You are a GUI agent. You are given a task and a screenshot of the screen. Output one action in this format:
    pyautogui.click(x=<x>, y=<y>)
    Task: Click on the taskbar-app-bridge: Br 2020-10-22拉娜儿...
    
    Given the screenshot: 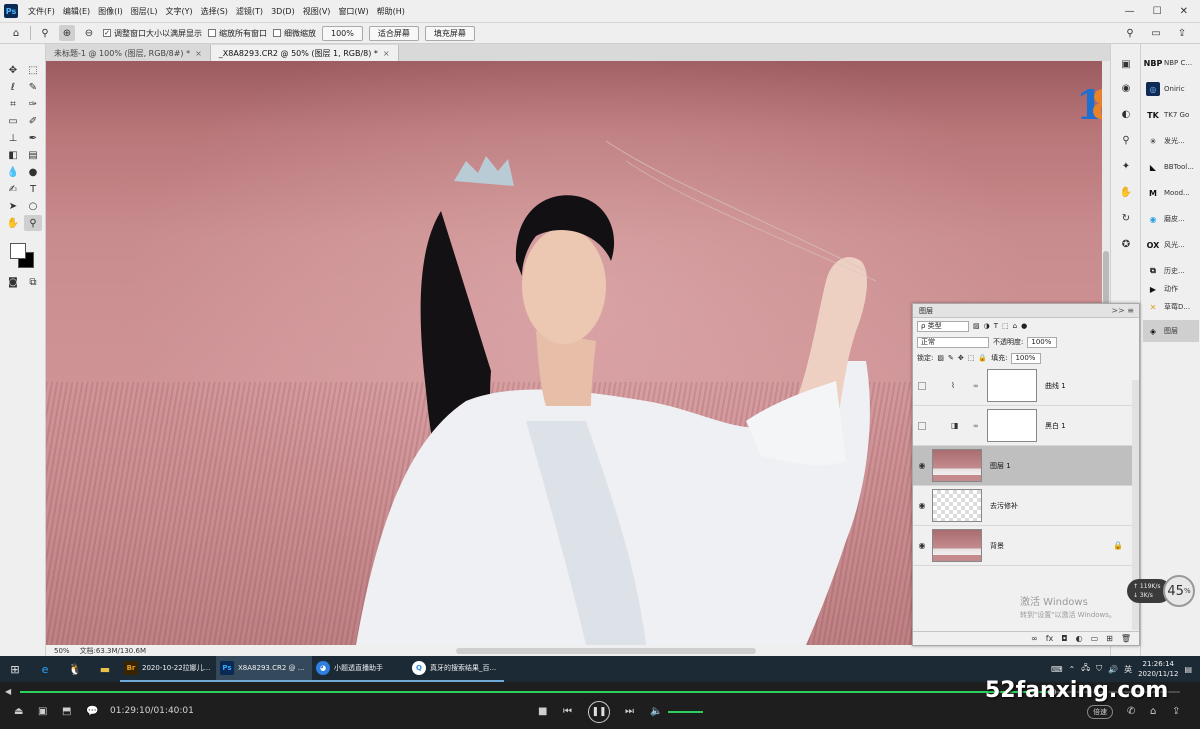 What is the action you would take?
    pyautogui.click(x=168, y=669)
    